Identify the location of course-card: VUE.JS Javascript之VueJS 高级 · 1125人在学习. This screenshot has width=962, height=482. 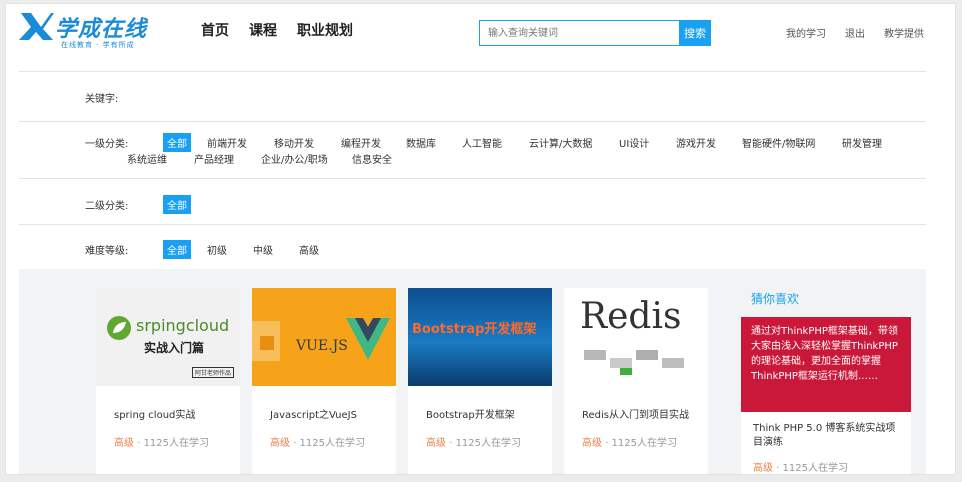
(324, 381).